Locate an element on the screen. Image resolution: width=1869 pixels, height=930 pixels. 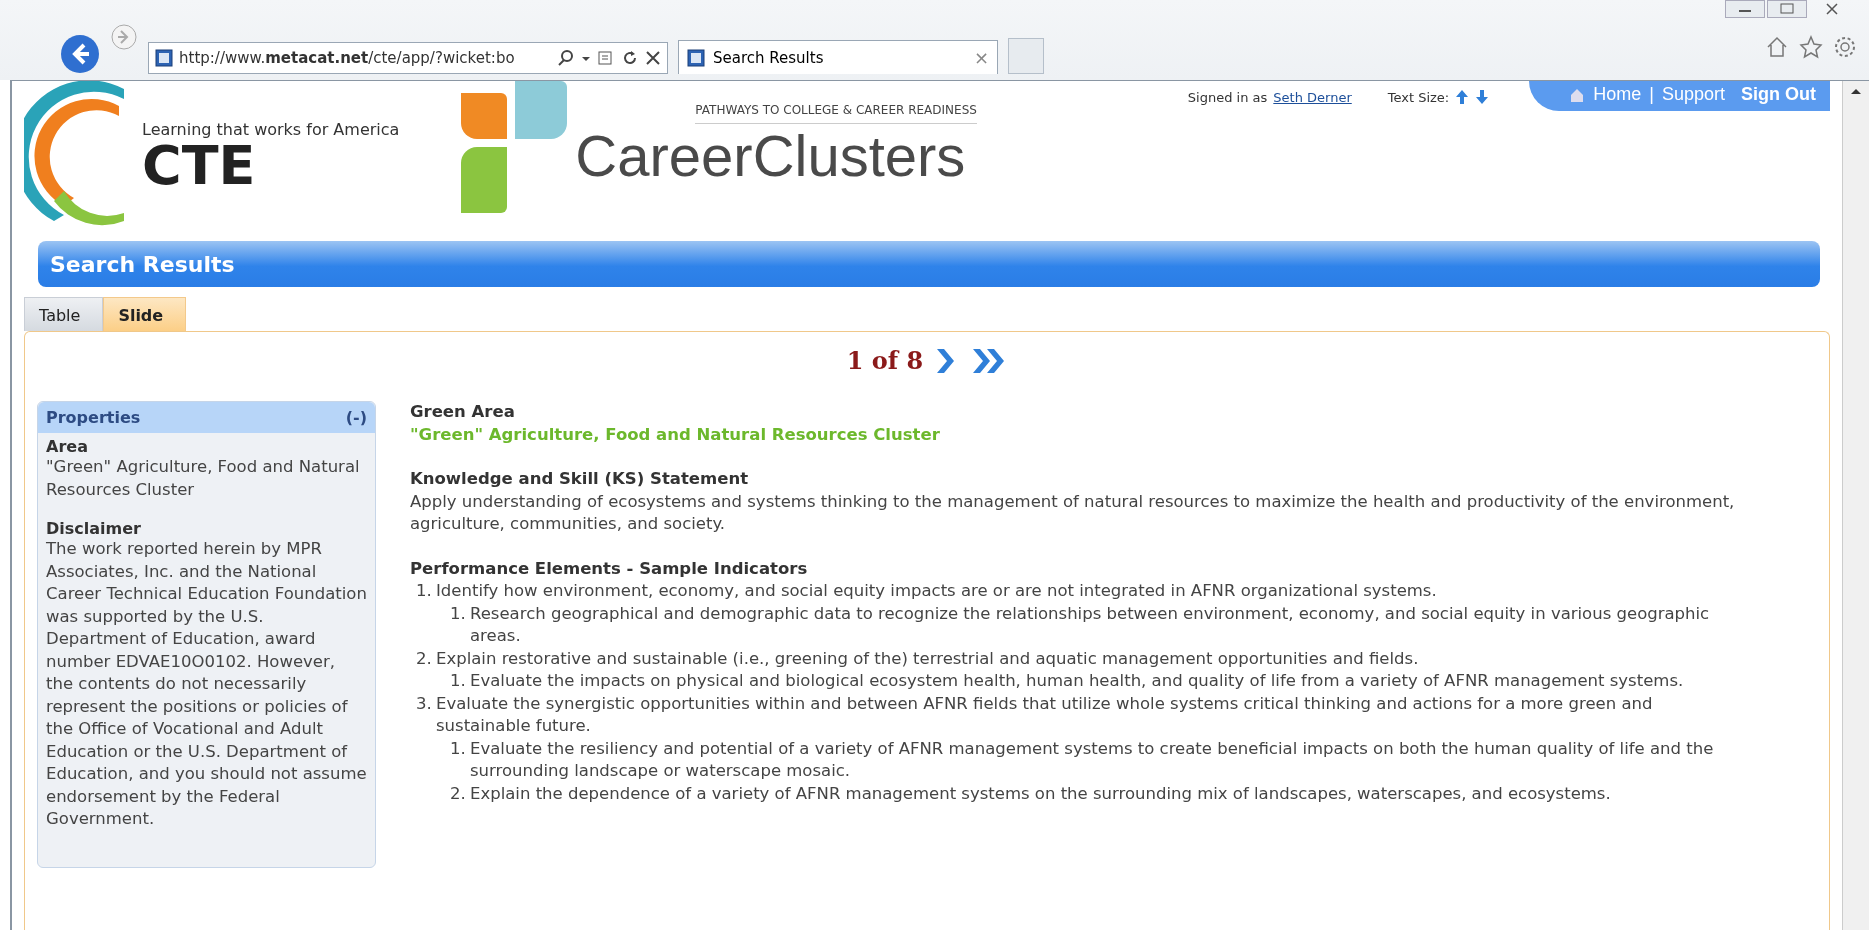
settings-icon is located at coordinates (1845, 47).